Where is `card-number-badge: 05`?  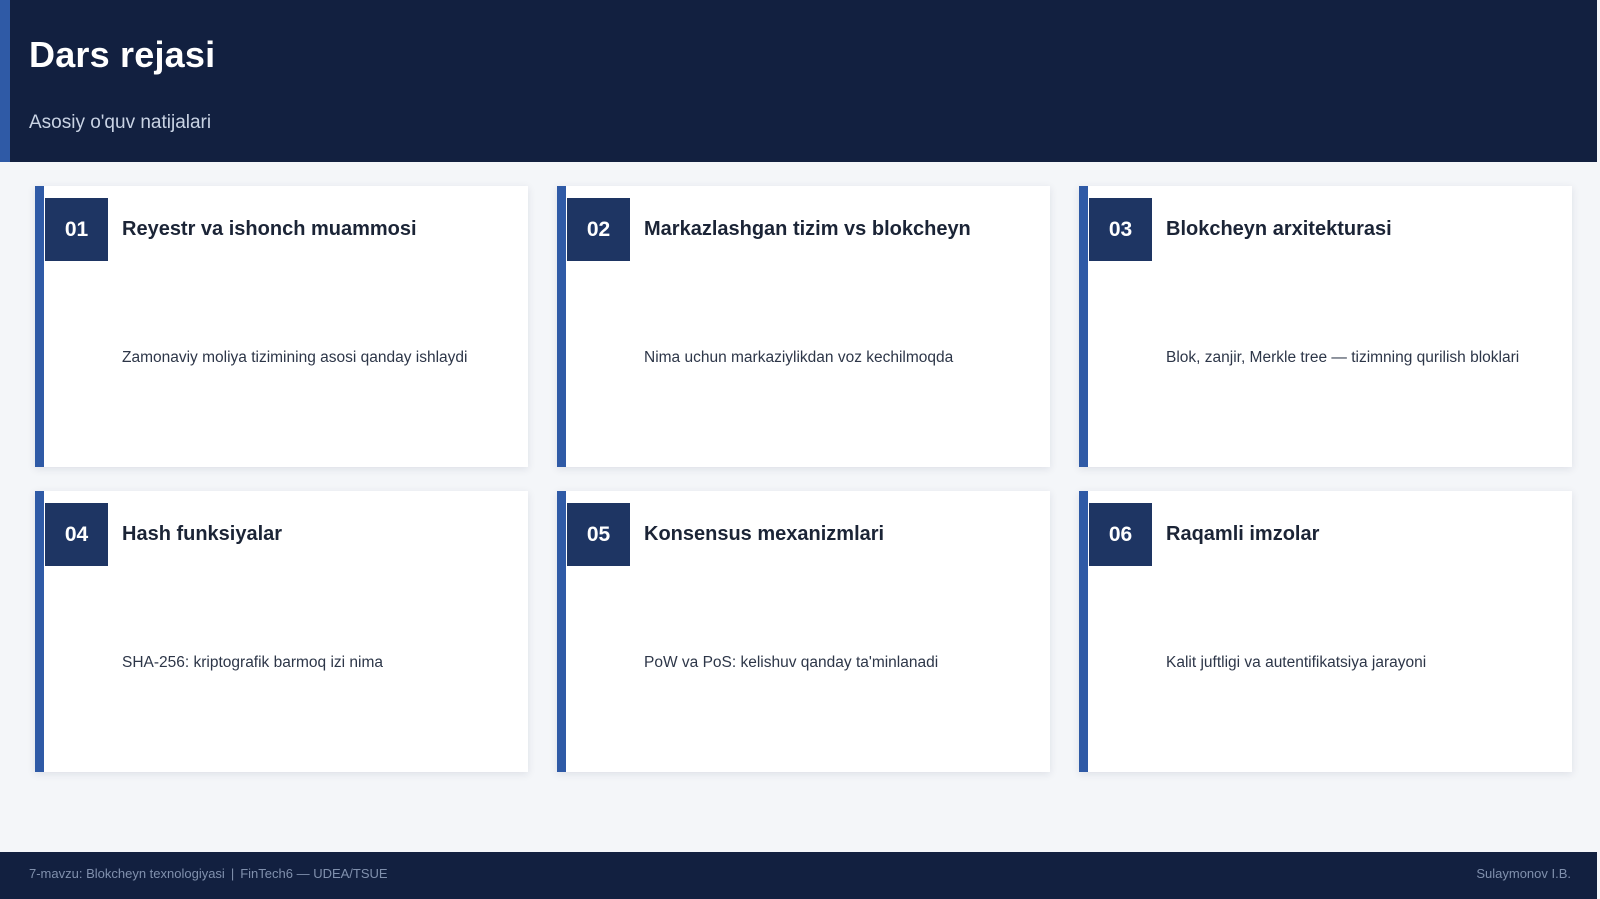
card-number-badge: 05 is located at coordinates (598, 534).